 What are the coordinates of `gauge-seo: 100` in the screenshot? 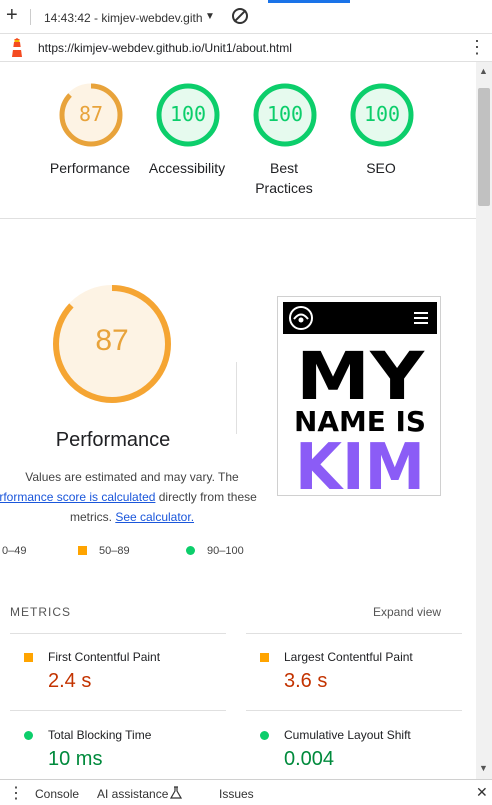 It's located at (382, 115).